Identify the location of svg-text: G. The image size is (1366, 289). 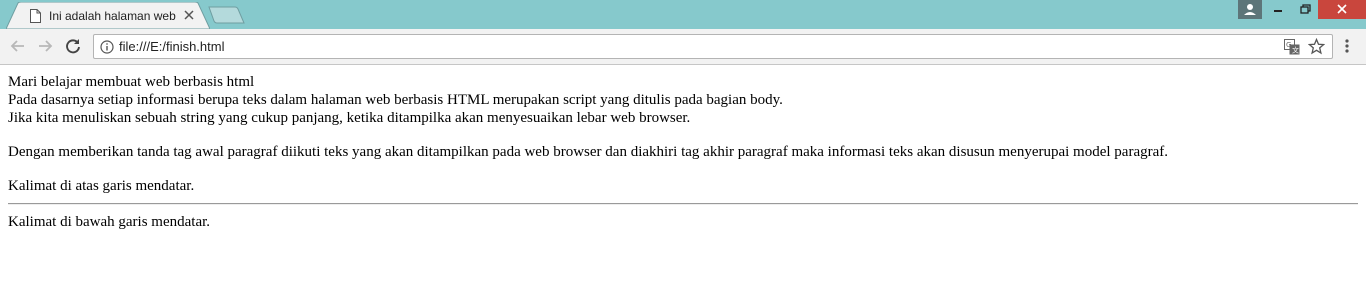
(1288, 45).